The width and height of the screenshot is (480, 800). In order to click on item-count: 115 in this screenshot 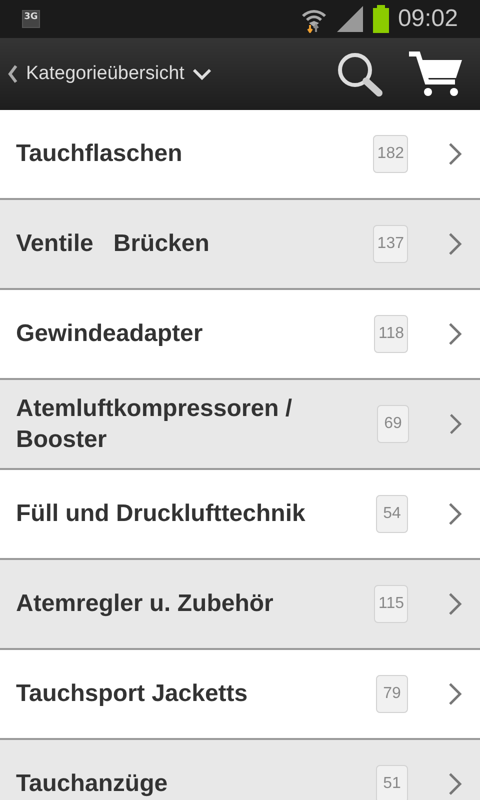, I will do `click(391, 604)`.